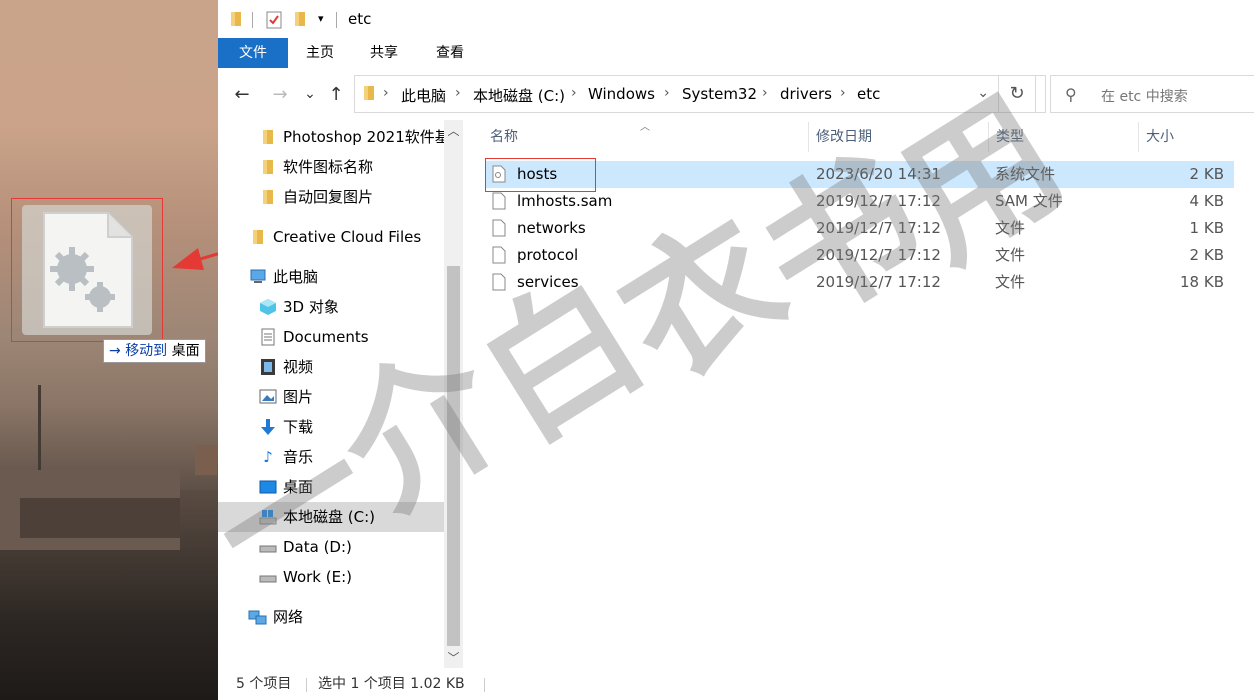 The width and height of the screenshot is (1254, 700). Describe the element at coordinates (310, 94) in the screenshot. I see `recent-locations-button: ⌄` at that location.